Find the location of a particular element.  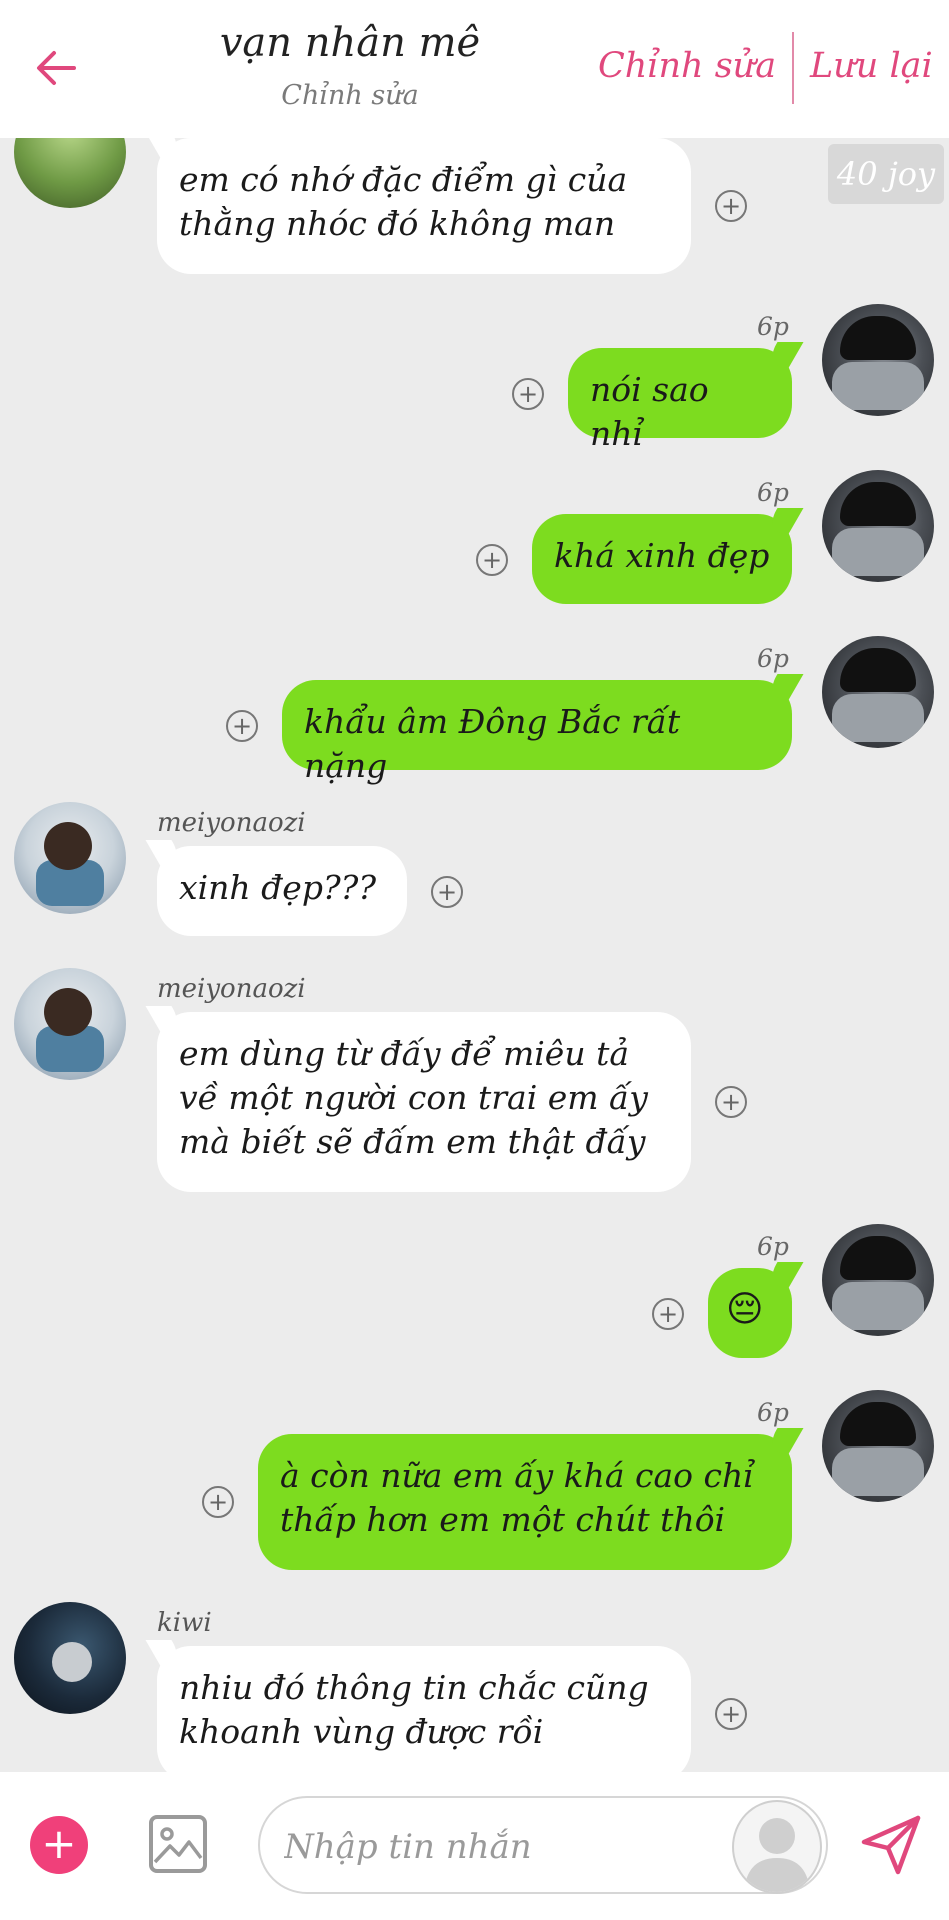

composer-bar: + is located at coordinates (474, 1846).